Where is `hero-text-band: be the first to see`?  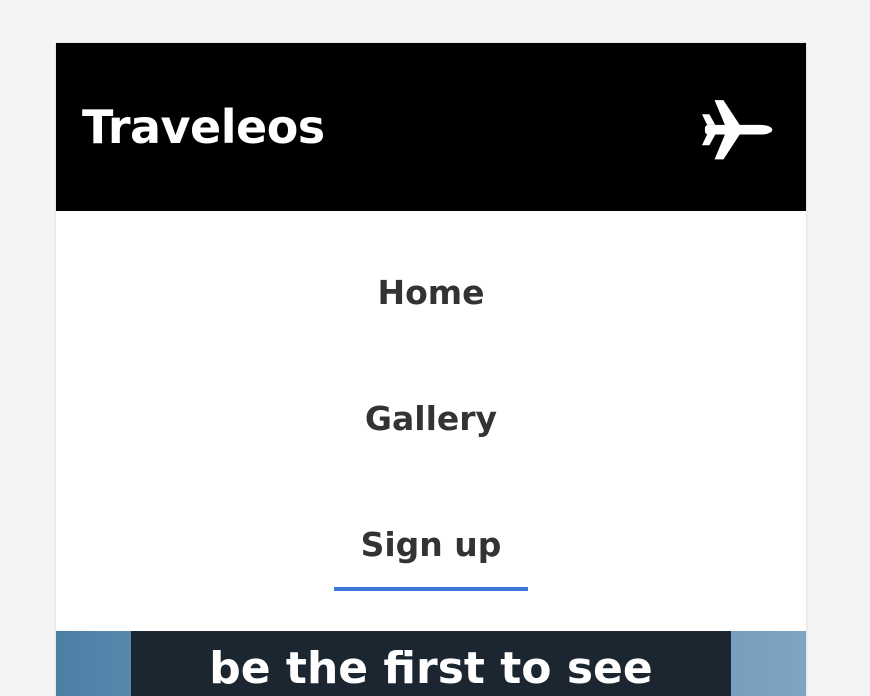 hero-text-band: be the first to see is located at coordinates (431, 663).